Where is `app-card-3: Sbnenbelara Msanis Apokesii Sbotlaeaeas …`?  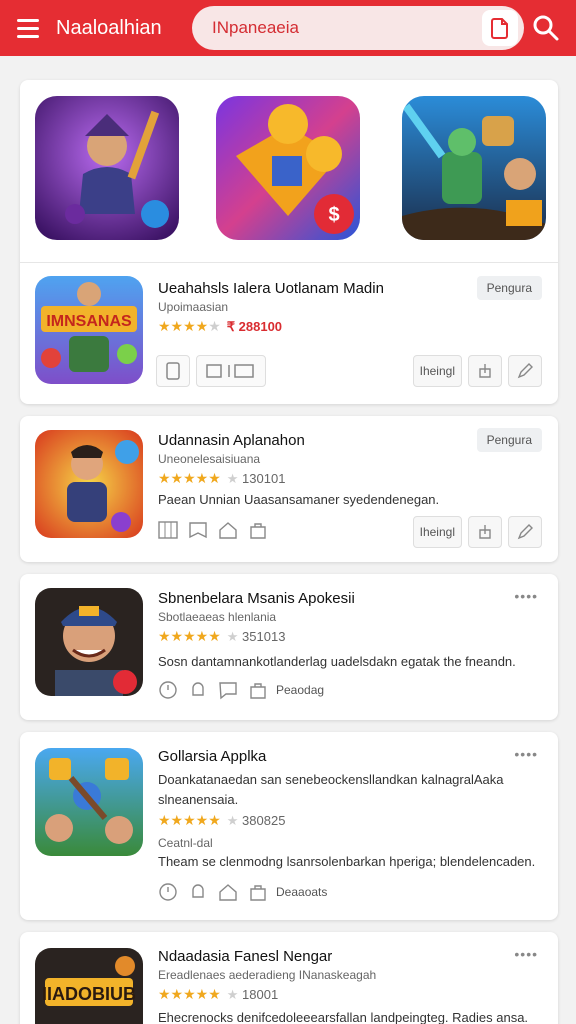 app-card-3: Sbnenbelara Msanis Apokesii Sbotlaeaeas … is located at coordinates (289, 647).